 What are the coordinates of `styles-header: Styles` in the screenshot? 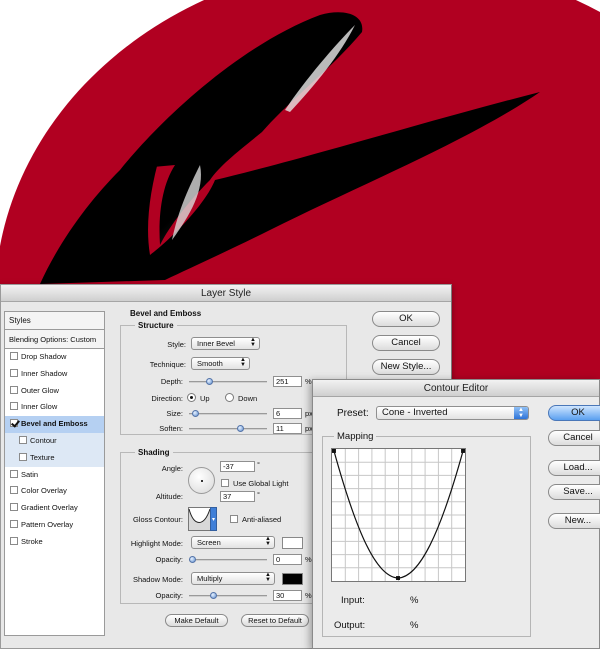 It's located at (54, 321).